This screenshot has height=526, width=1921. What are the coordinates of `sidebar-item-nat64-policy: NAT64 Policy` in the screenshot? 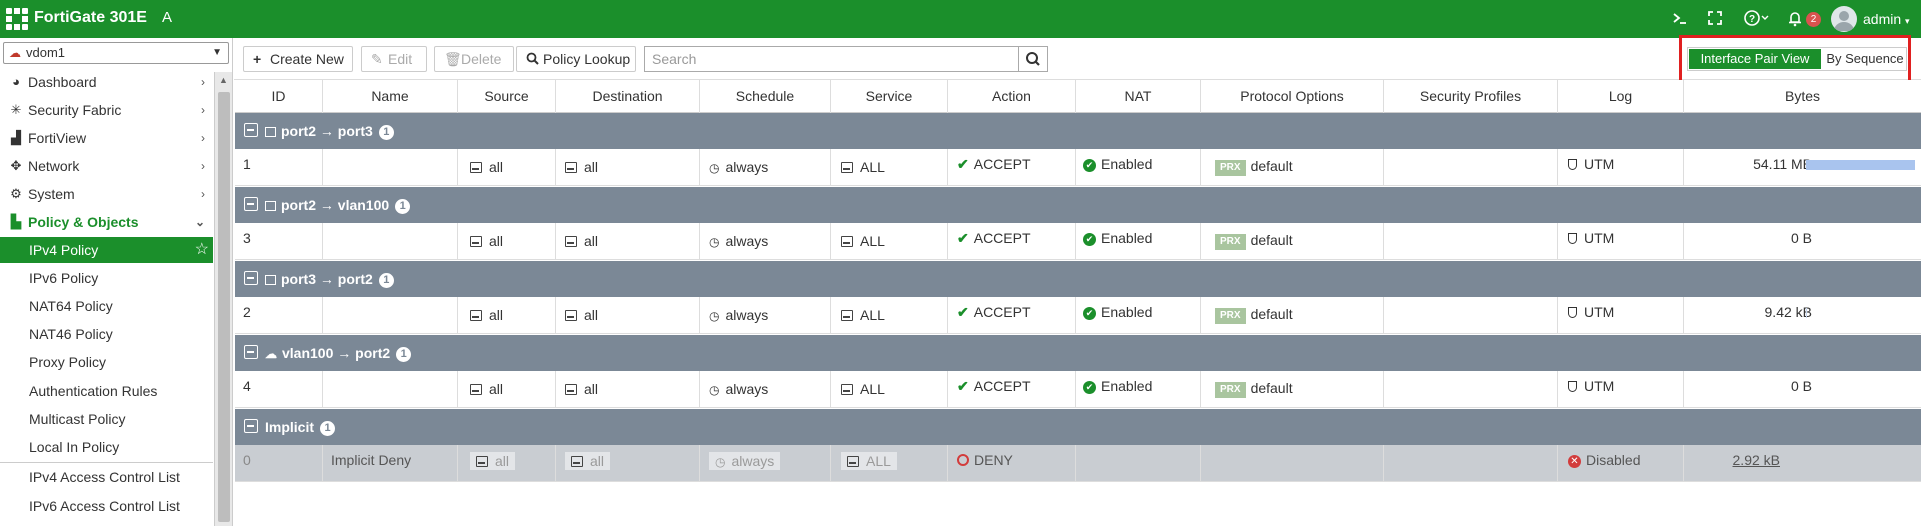 It's located at (106, 306).